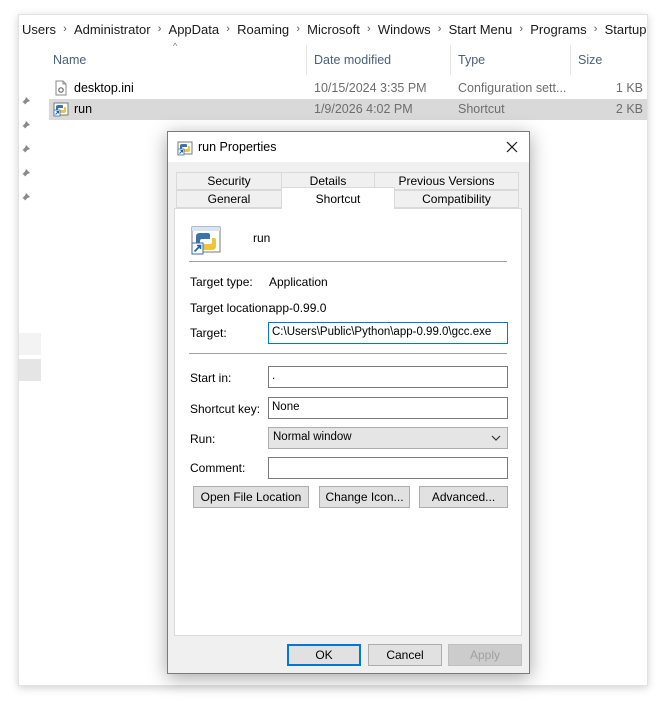 The image size is (666, 703). What do you see at coordinates (262, 238) in the screenshot?
I see `shortcut-name: run` at bounding box center [262, 238].